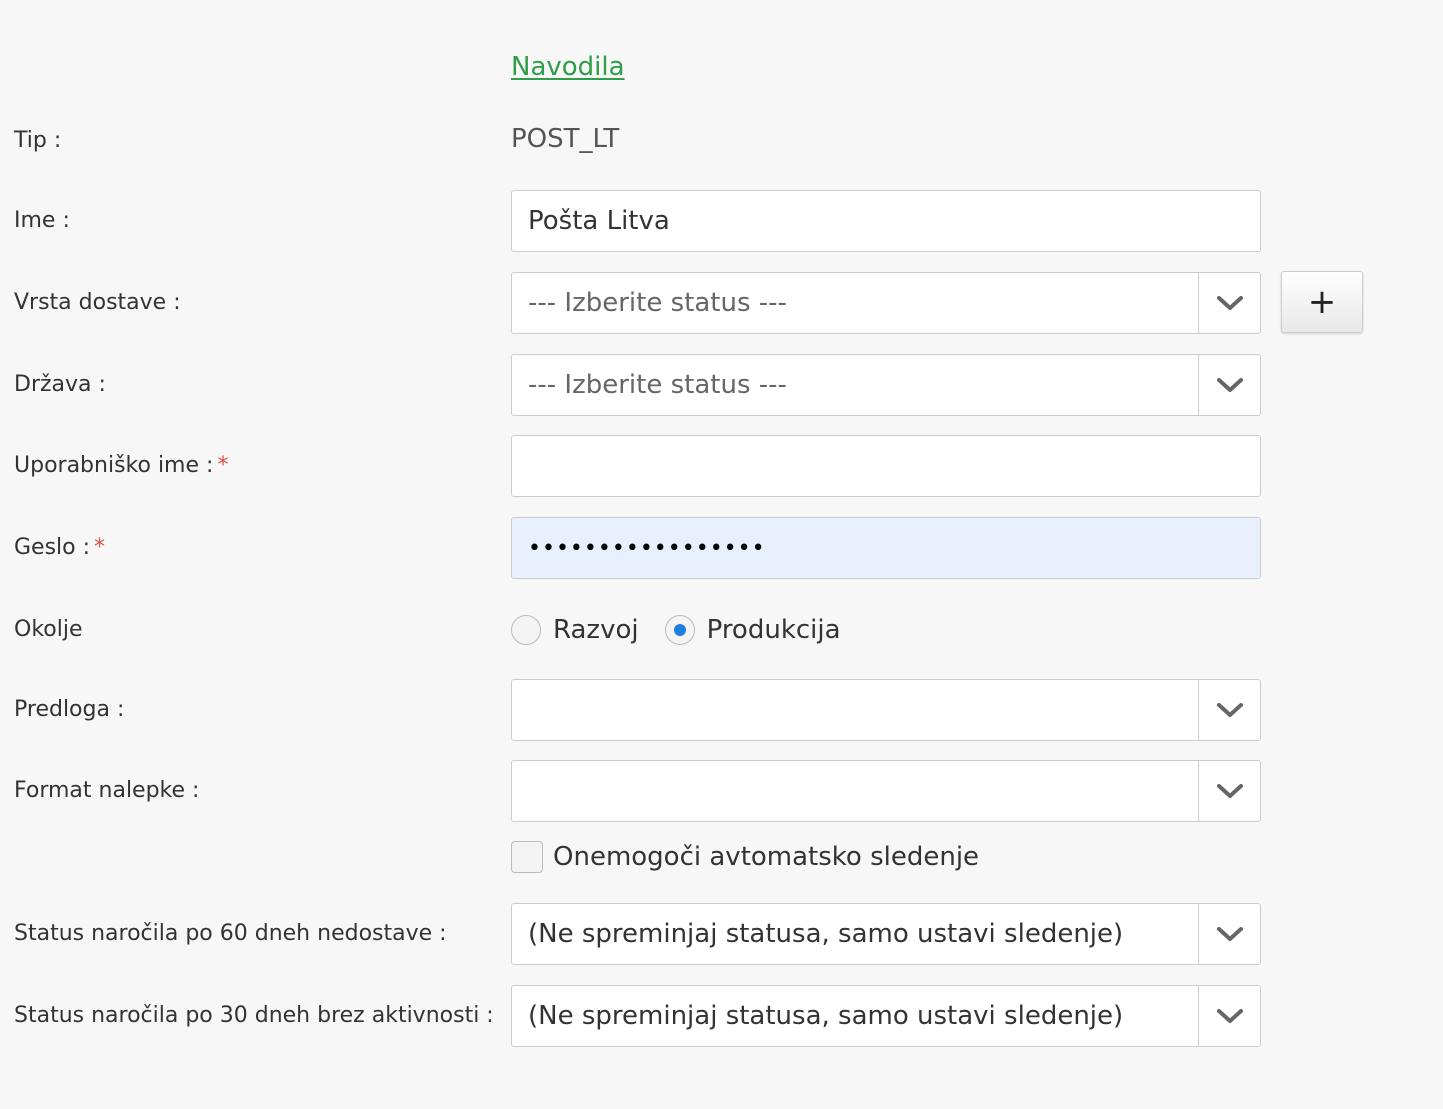 The height and width of the screenshot is (1109, 1443). What do you see at coordinates (60, 547) in the screenshot?
I see `password-label: Geslo : *` at bounding box center [60, 547].